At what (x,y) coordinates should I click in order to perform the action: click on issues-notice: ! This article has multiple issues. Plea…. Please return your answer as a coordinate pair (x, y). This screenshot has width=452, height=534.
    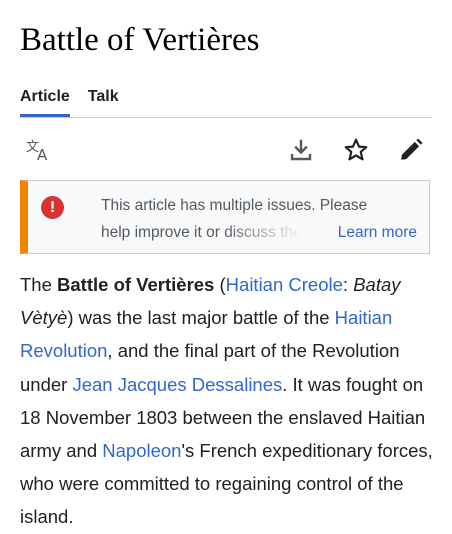
    Looking at the image, I should click on (225, 217).